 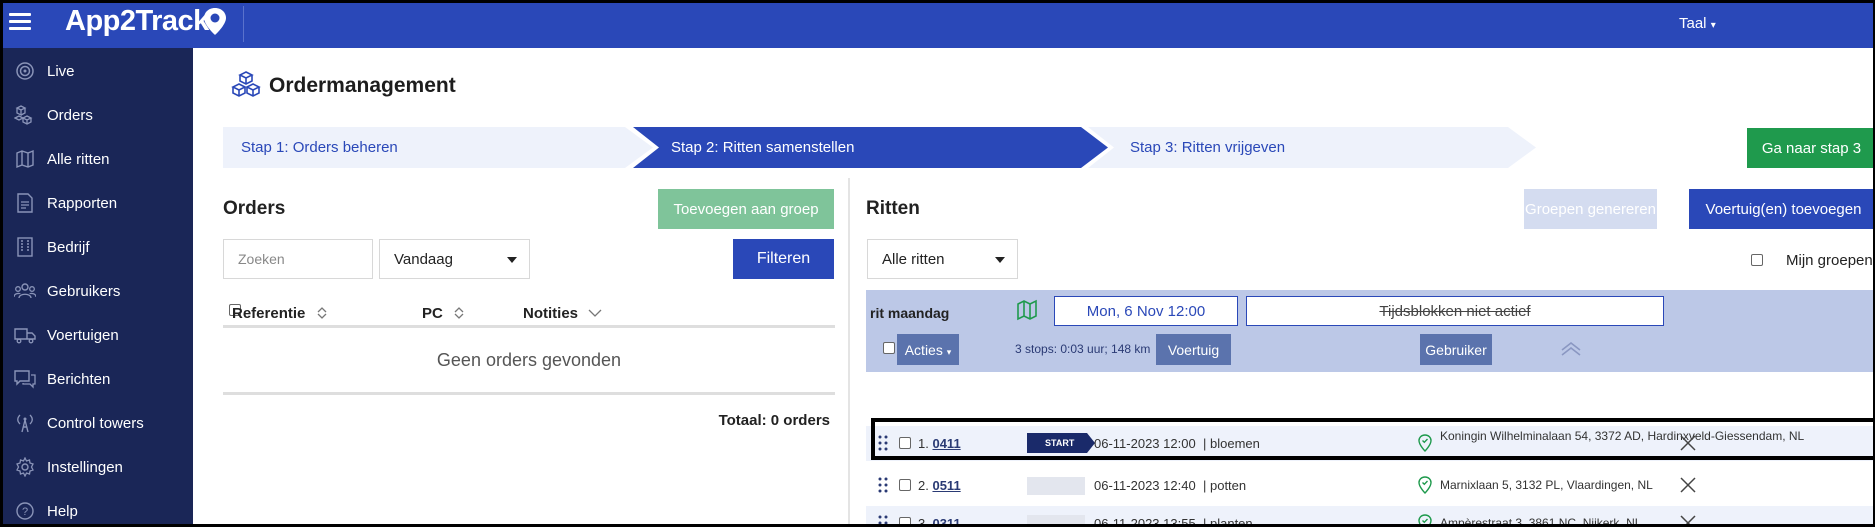 What do you see at coordinates (1061, 443) in the screenshot?
I see `start-badge: START` at bounding box center [1061, 443].